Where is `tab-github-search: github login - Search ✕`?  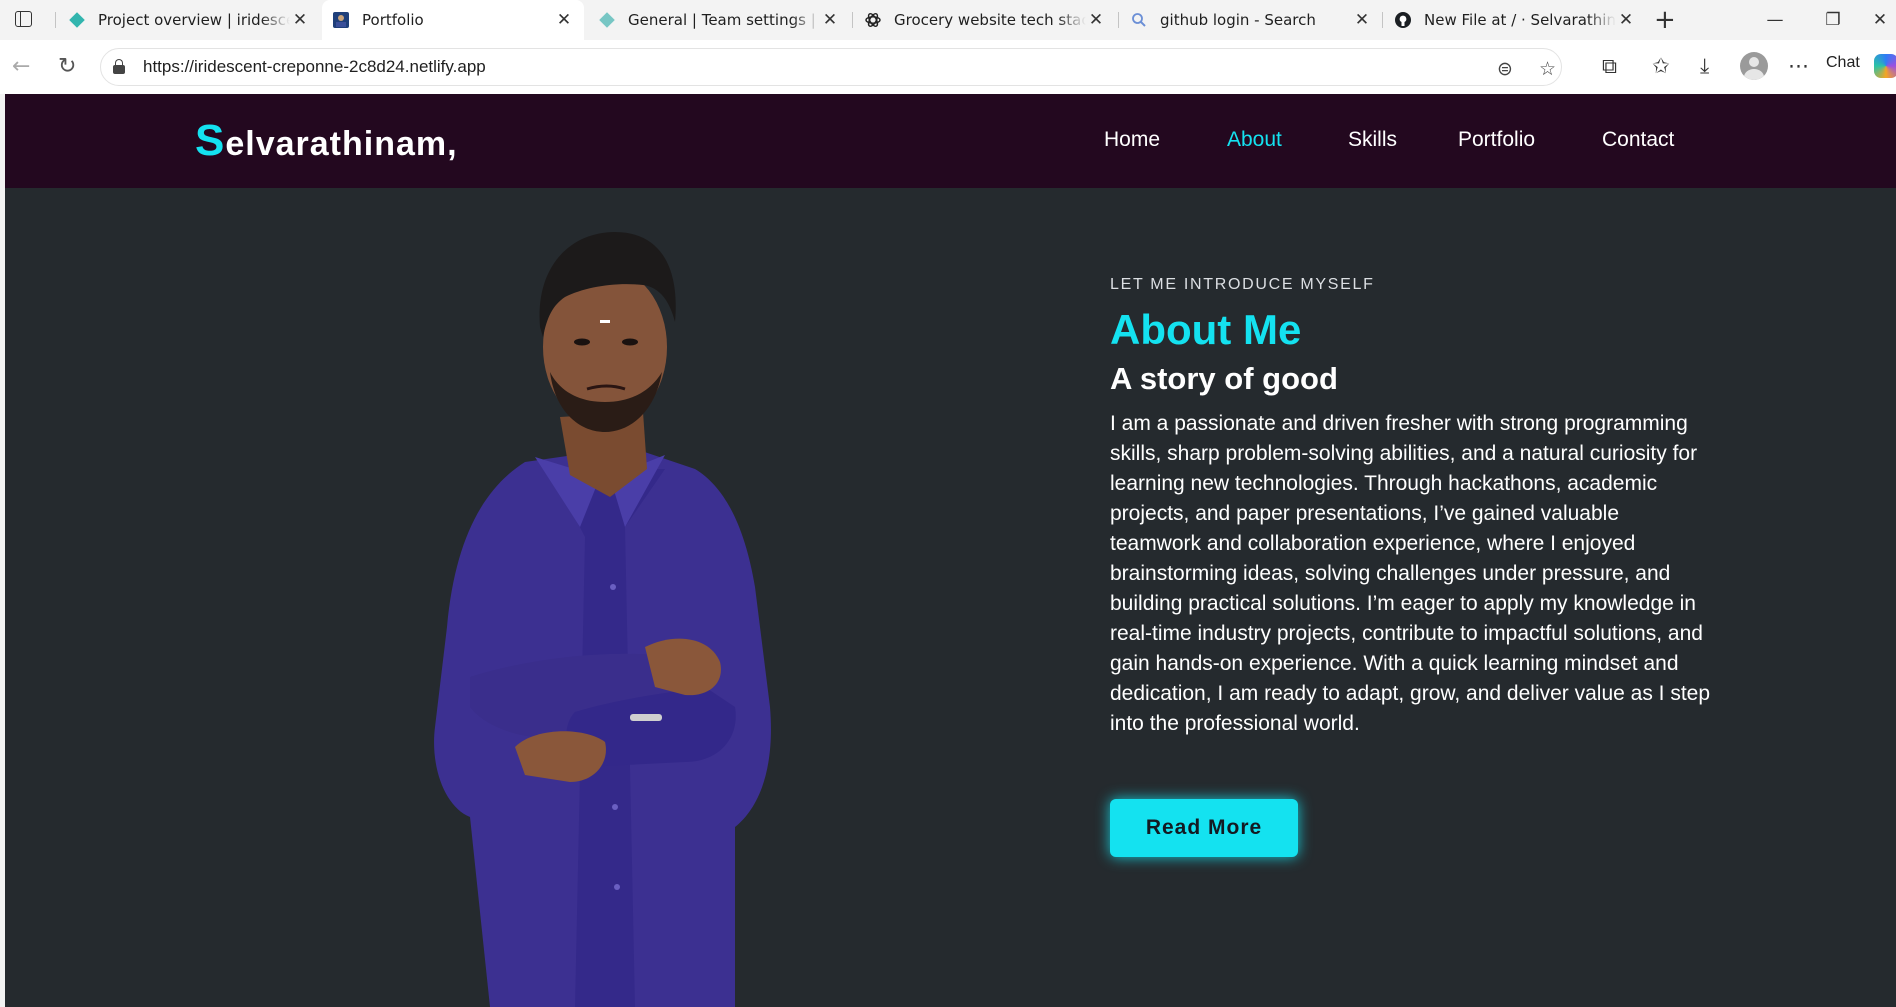
tab-github-search: github login - Search ✕ is located at coordinates (1251, 20).